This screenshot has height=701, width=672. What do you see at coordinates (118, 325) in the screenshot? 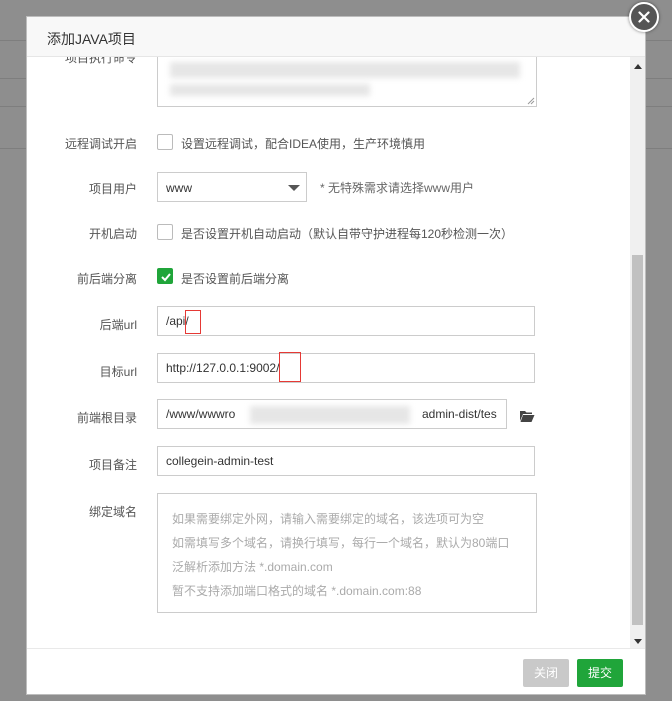
I see `backend-url-label: 后端url` at bounding box center [118, 325].